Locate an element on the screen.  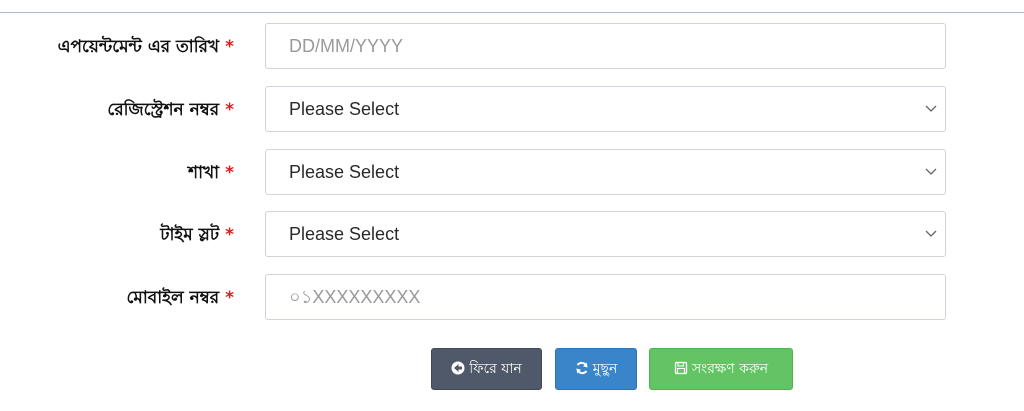
refresh-icon is located at coordinates (582, 368).